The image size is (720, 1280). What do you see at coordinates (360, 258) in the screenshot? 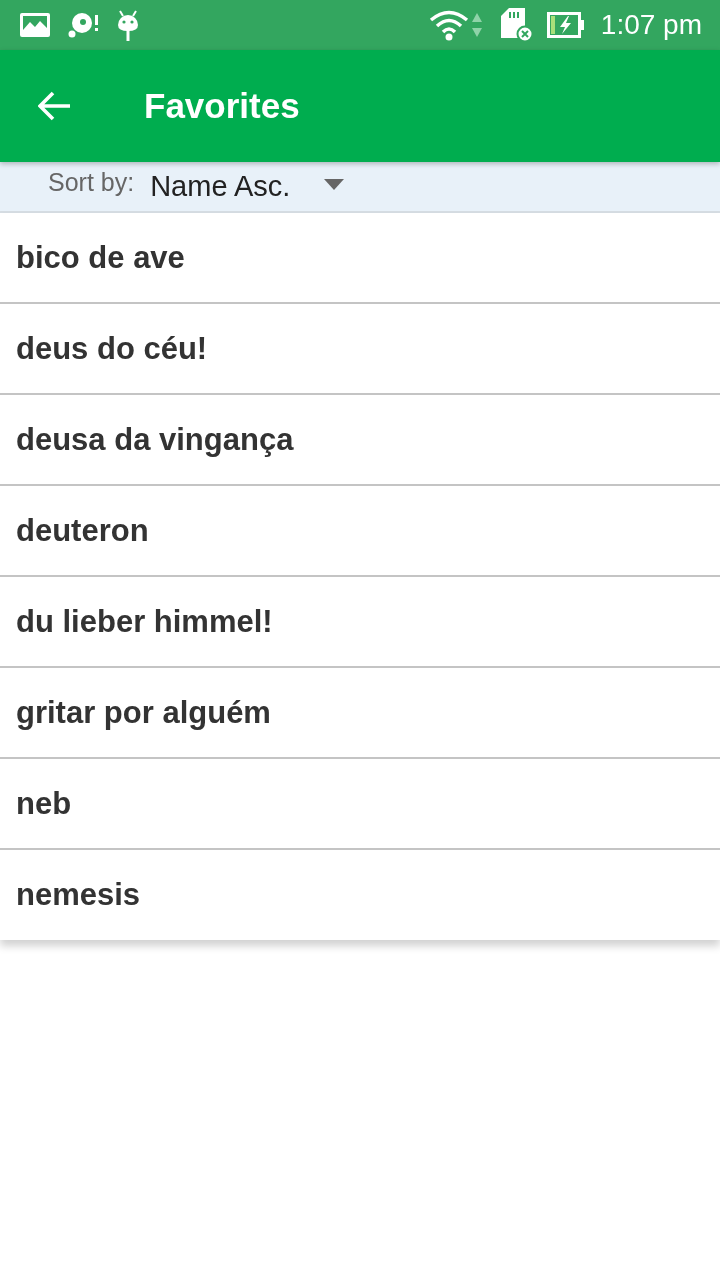
I see `favorite-item: bico de ave` at bounding box center [360, 258].